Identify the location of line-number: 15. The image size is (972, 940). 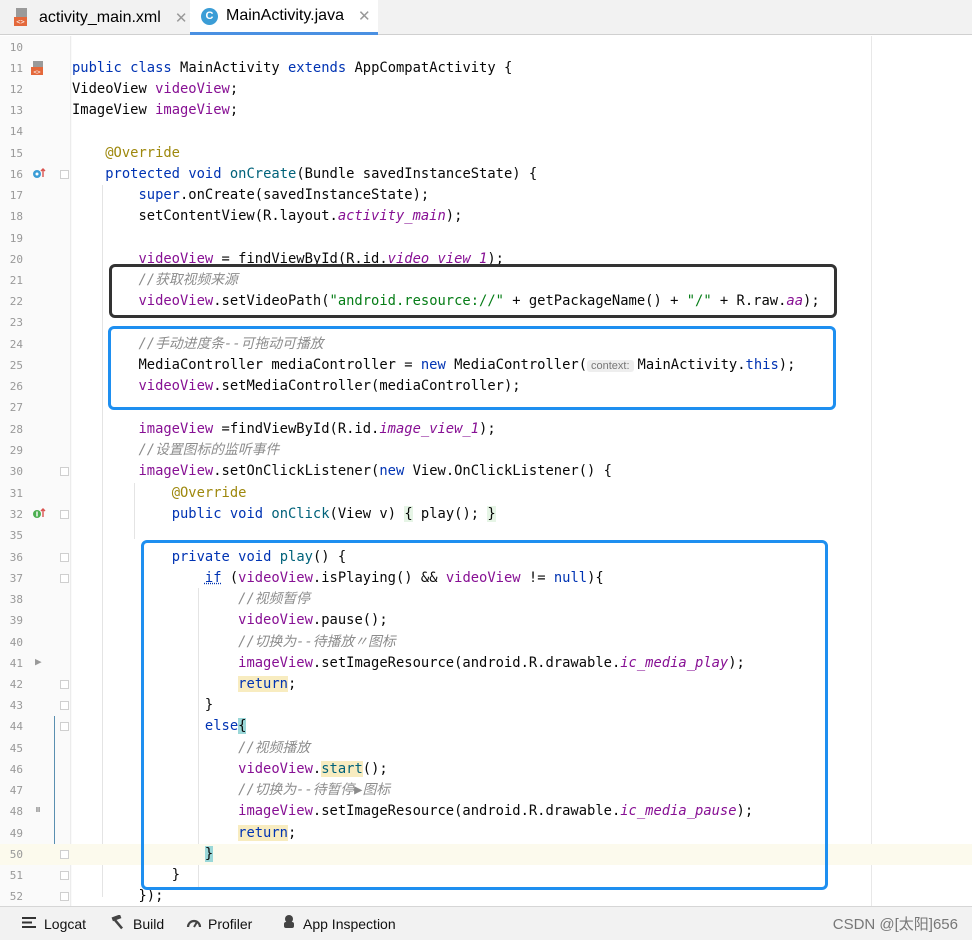
(16, 153).